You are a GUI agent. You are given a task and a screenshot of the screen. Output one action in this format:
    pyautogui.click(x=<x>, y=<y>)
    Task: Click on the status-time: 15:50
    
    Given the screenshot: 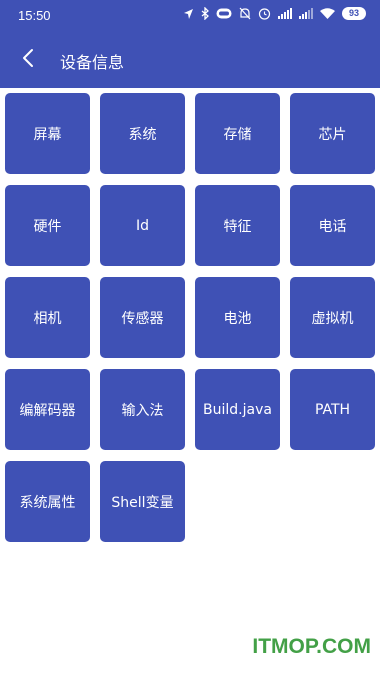 What is the action you would take?
    pyautogui.click(x=34, y=15)
    